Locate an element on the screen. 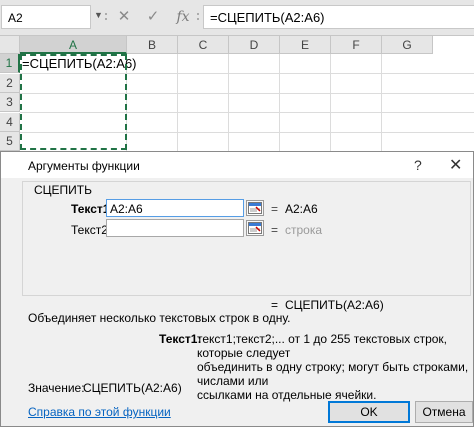 Image resolution: width=474 pixels, height=427 pixels. formula-bar: A2 ▼ ✕ ✓ fx =СЦЕПИТЬ(A2:A6) is located at coordinates (237, 18).